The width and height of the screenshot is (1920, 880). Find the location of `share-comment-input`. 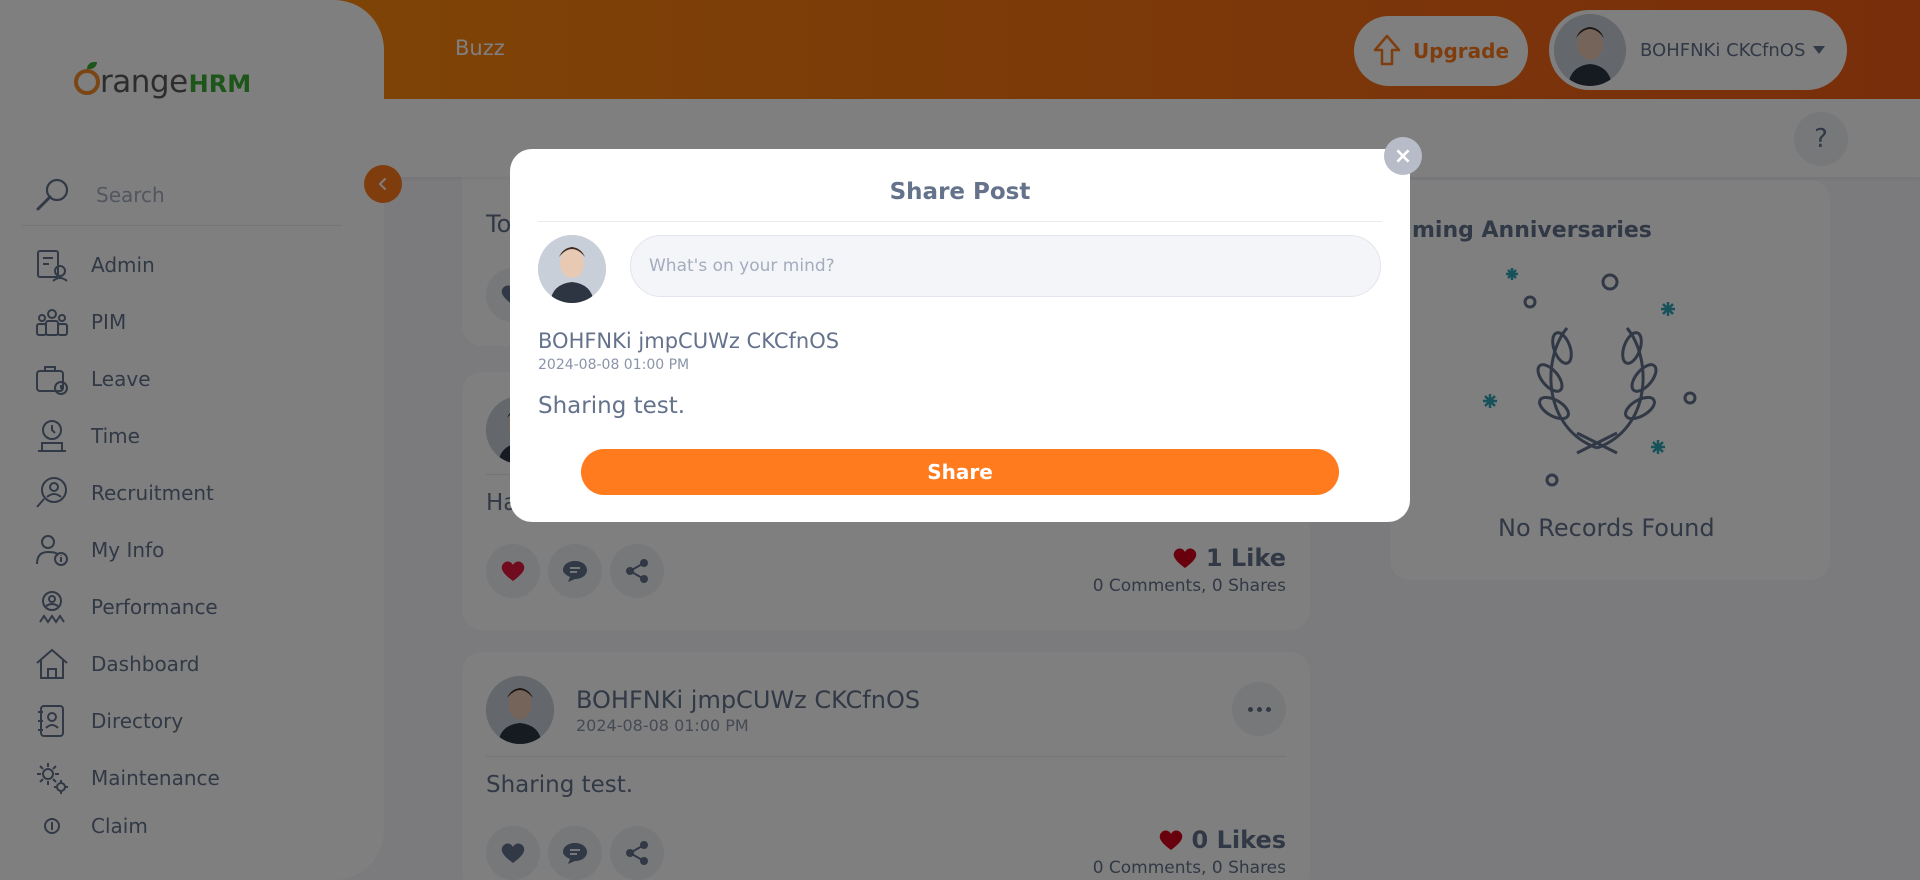

share-comment-input is located at coordinates (1005, 266).